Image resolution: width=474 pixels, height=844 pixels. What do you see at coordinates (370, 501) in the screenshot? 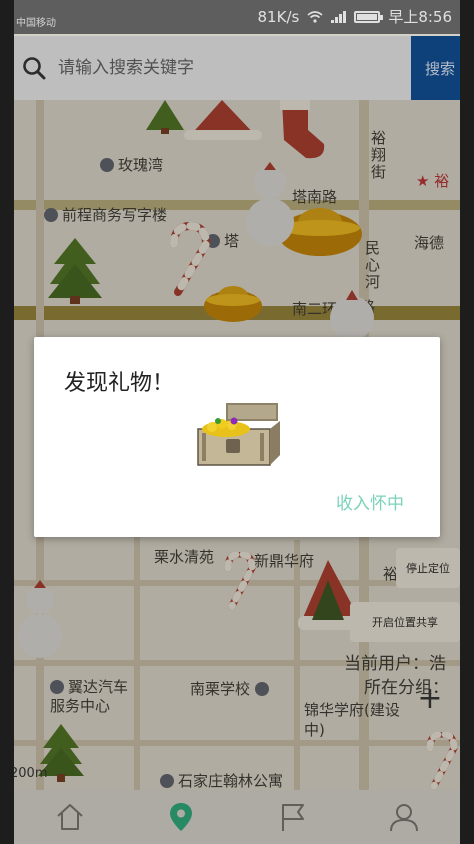
I see `collect-gift-button: 收入怀中` at bounding box center [370, 501].